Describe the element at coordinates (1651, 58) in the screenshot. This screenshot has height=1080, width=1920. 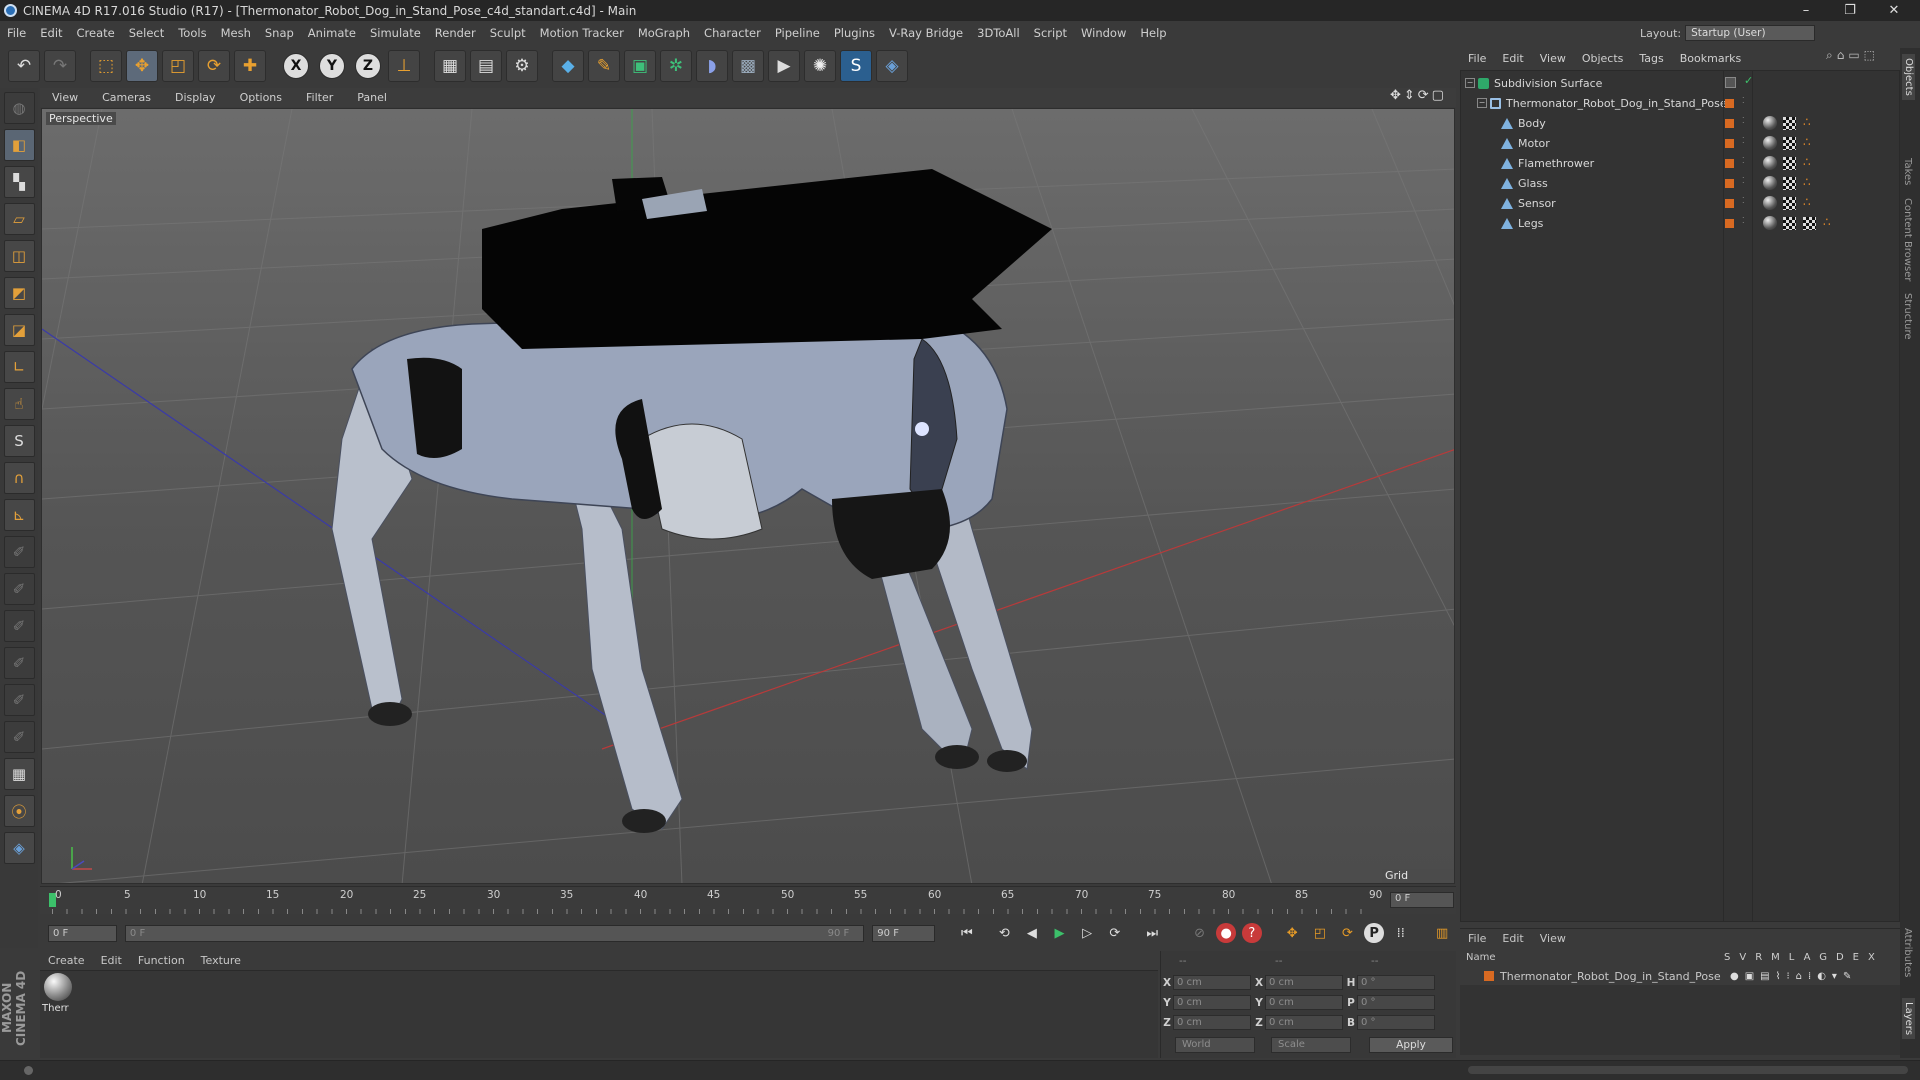
I see `om-menu-tags: Tags` at that location.